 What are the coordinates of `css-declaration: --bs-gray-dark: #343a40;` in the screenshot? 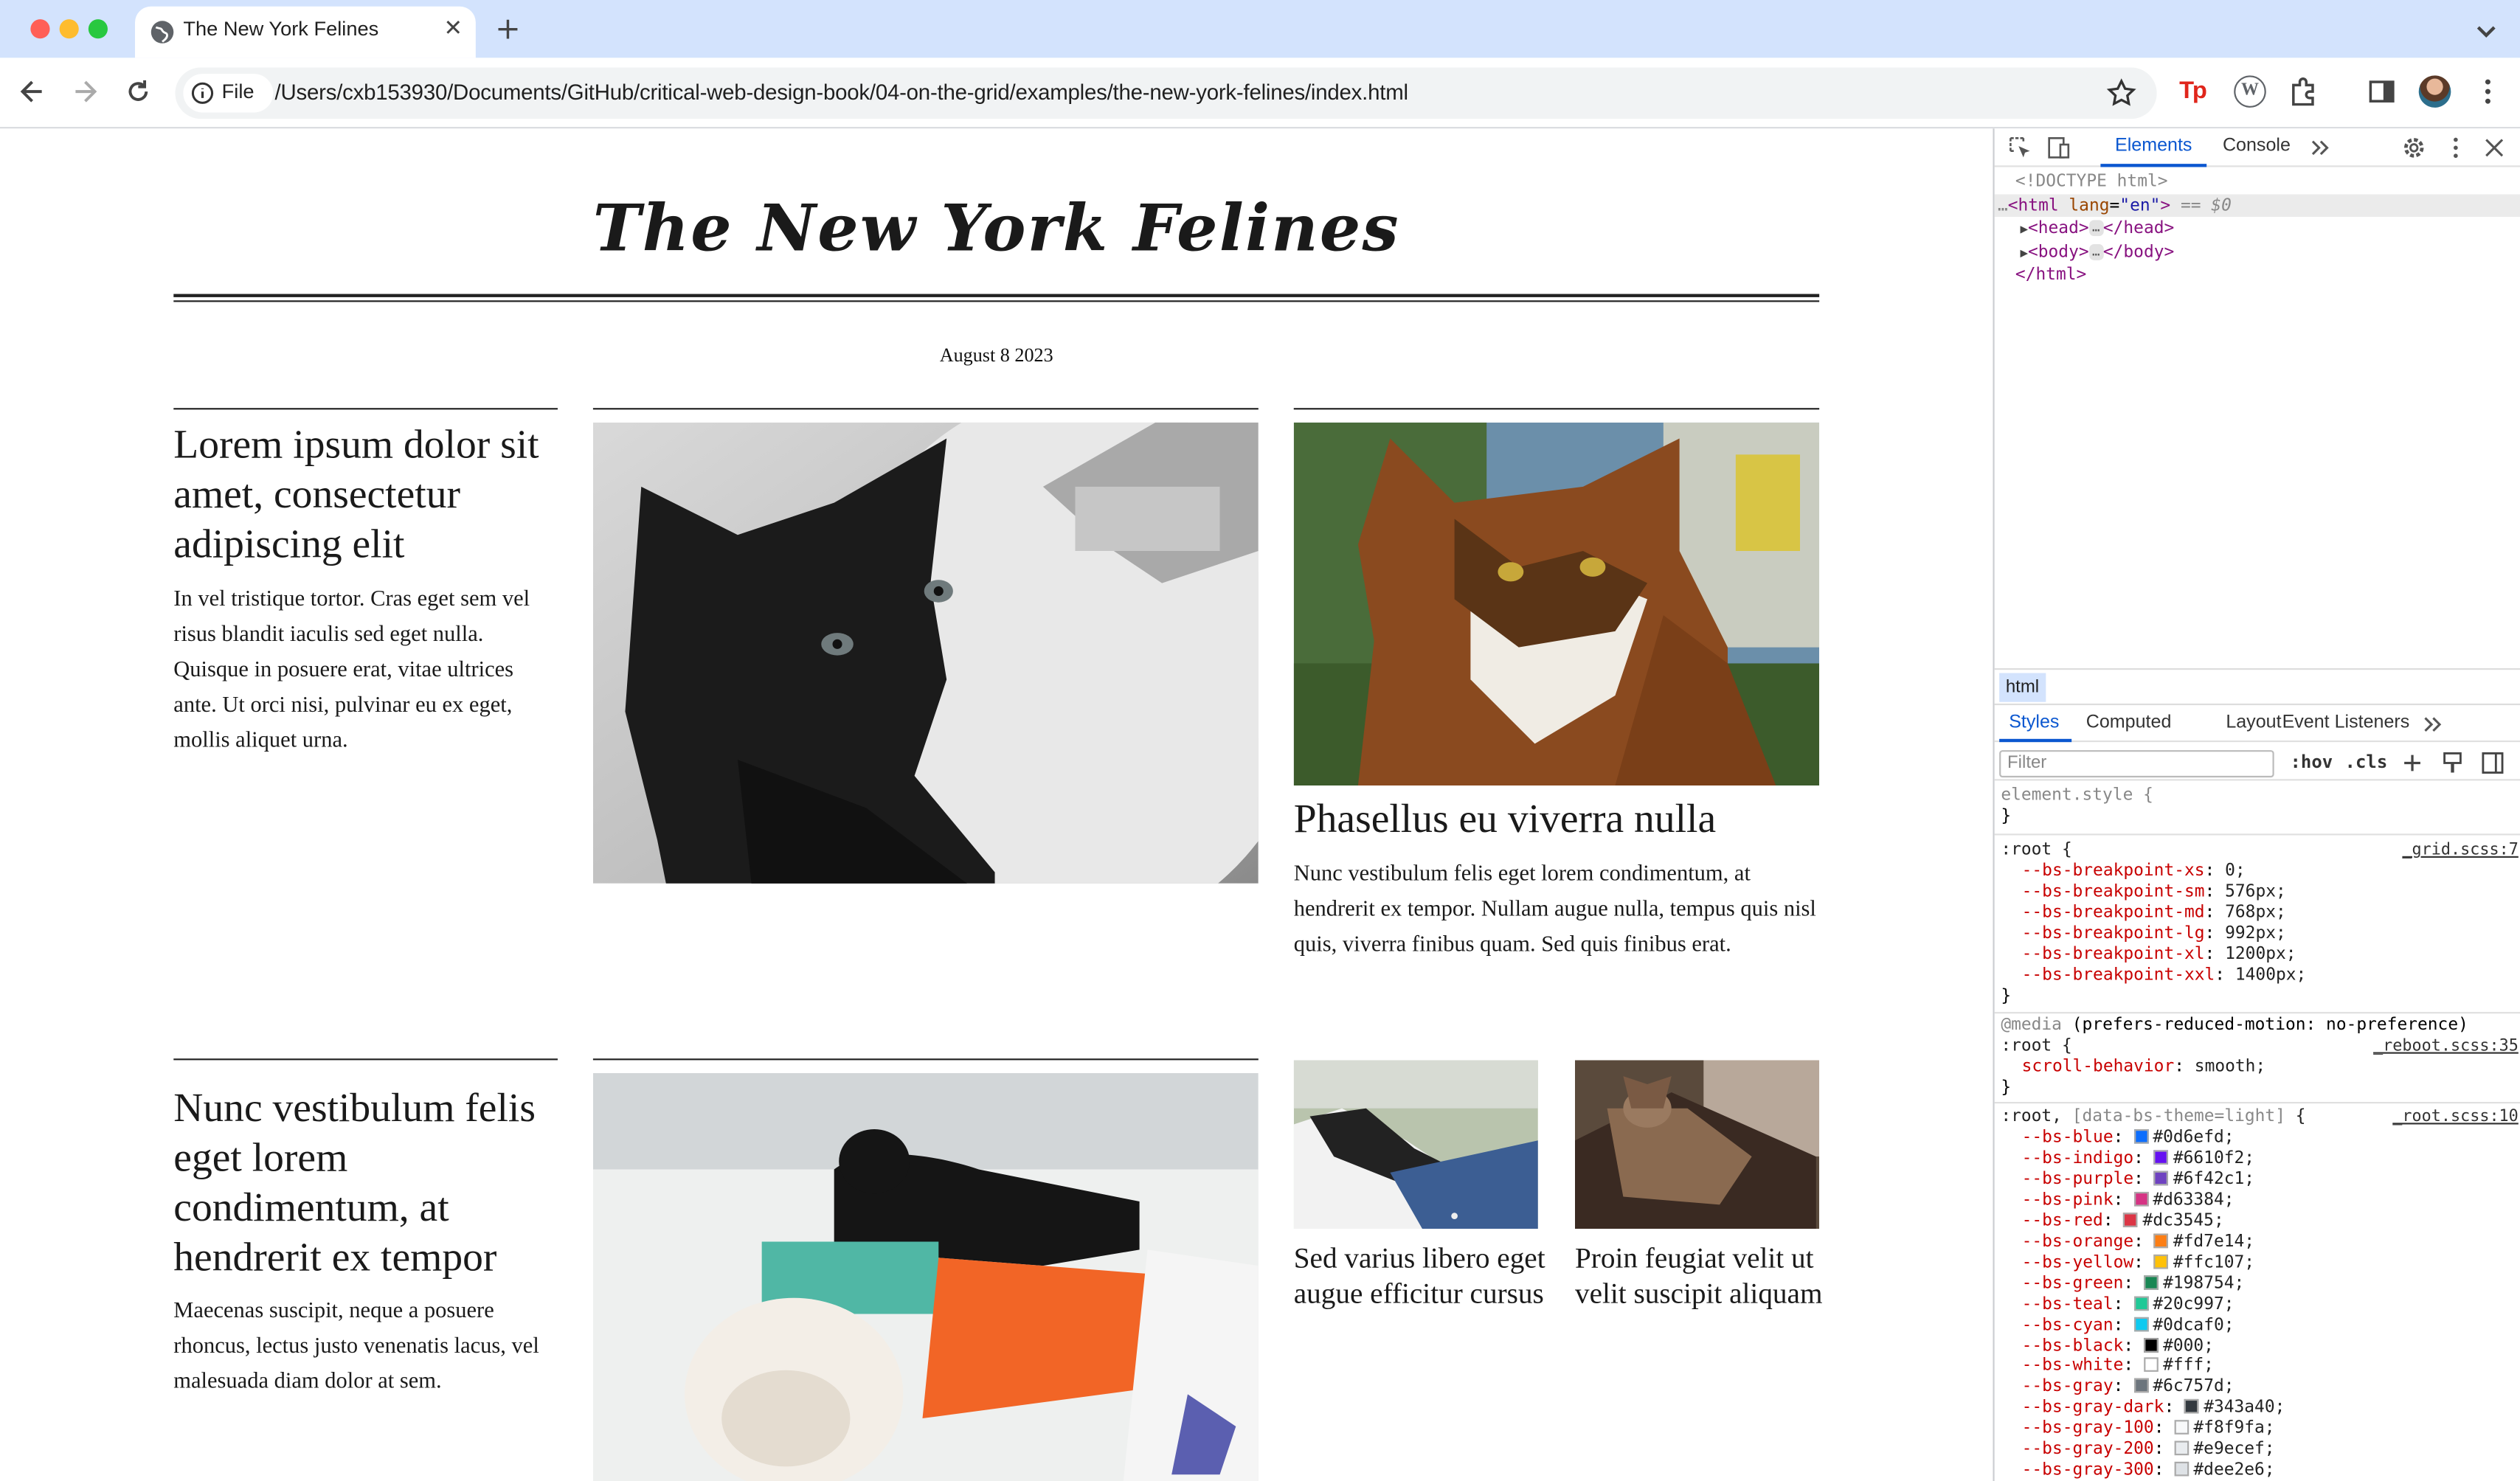 It's located at (2261, 1408).